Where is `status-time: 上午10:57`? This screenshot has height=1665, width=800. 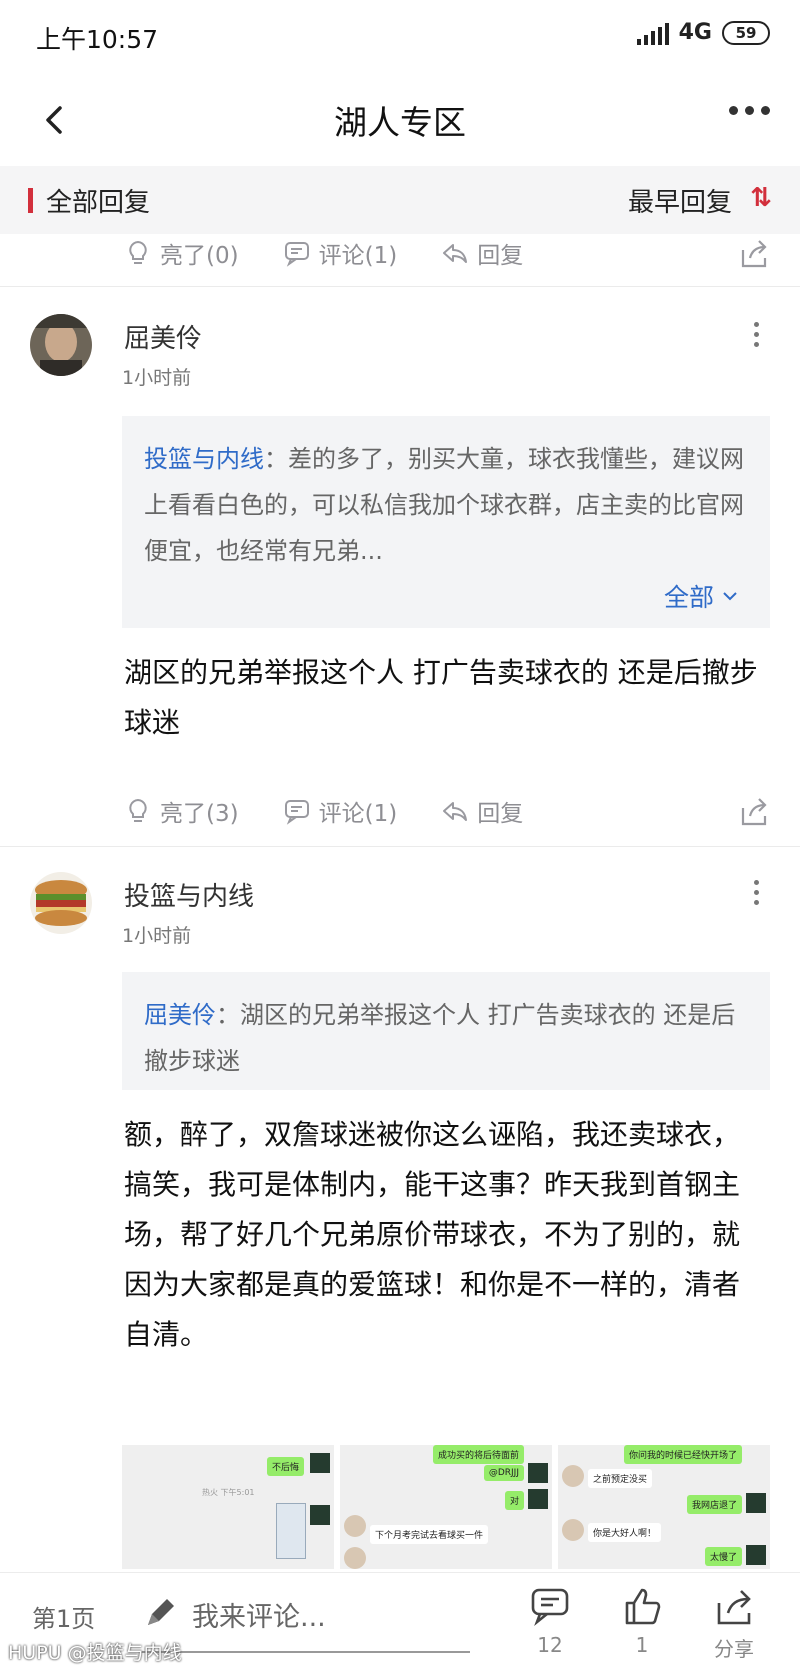
status-time: 上午10:57 is located at coordinates (97, 39).